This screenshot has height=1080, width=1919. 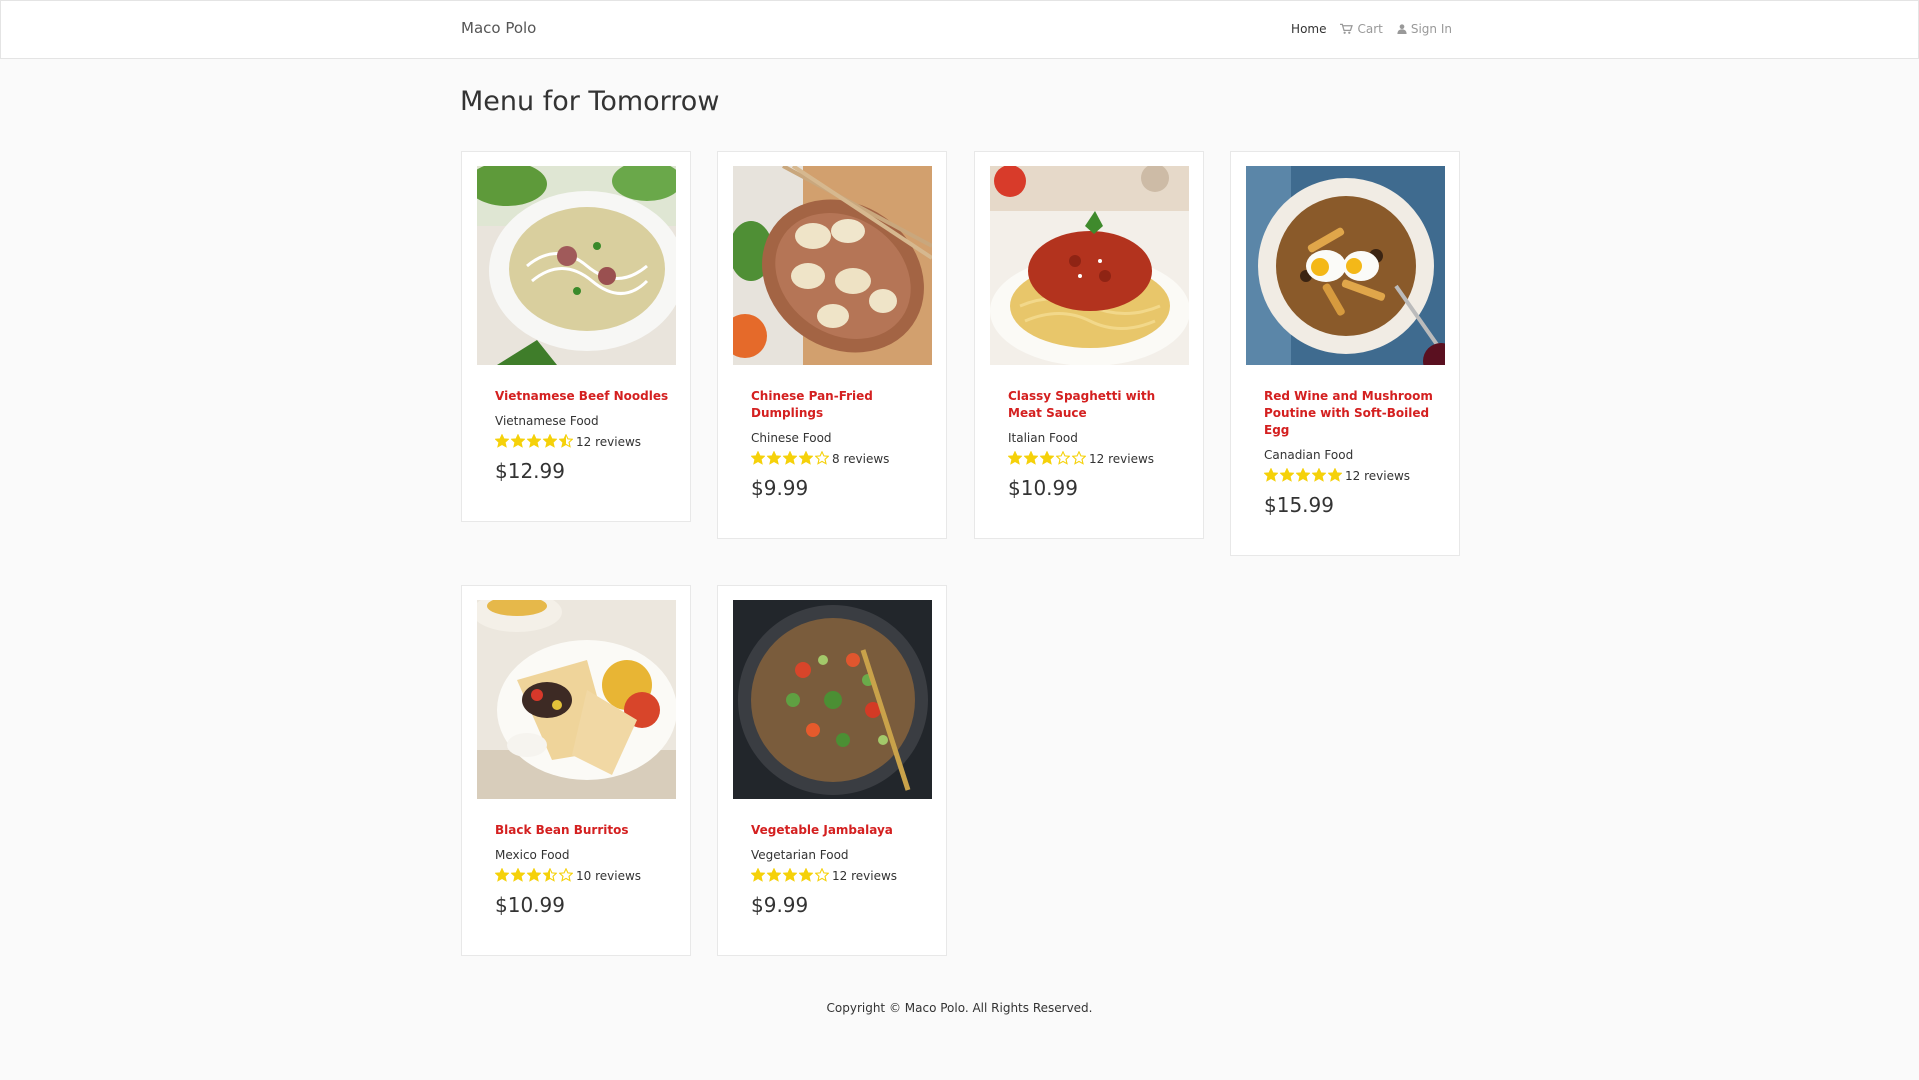 I want to click on item-name-link: Vegetable Jambalaya, so click(x=839, y=830).